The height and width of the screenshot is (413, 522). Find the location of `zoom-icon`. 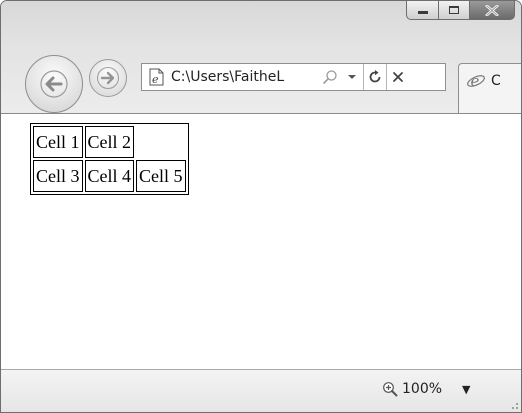

zoom-icon is located at coordinates (390, 389).